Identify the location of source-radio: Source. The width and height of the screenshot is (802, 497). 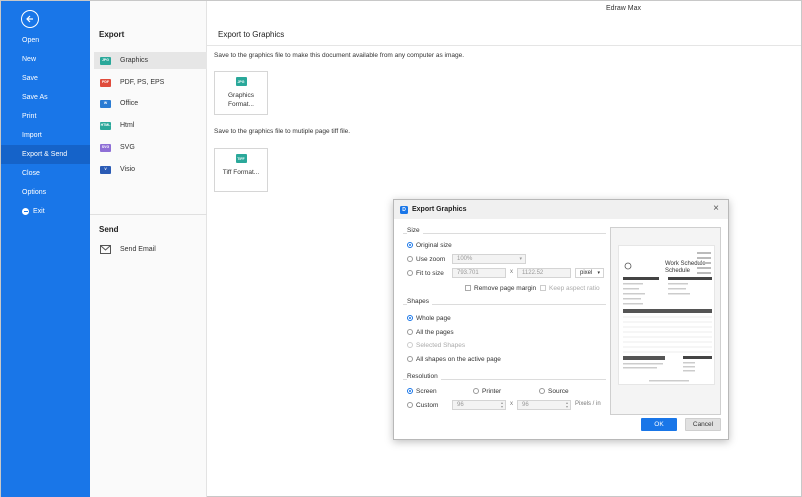
(554, 391).